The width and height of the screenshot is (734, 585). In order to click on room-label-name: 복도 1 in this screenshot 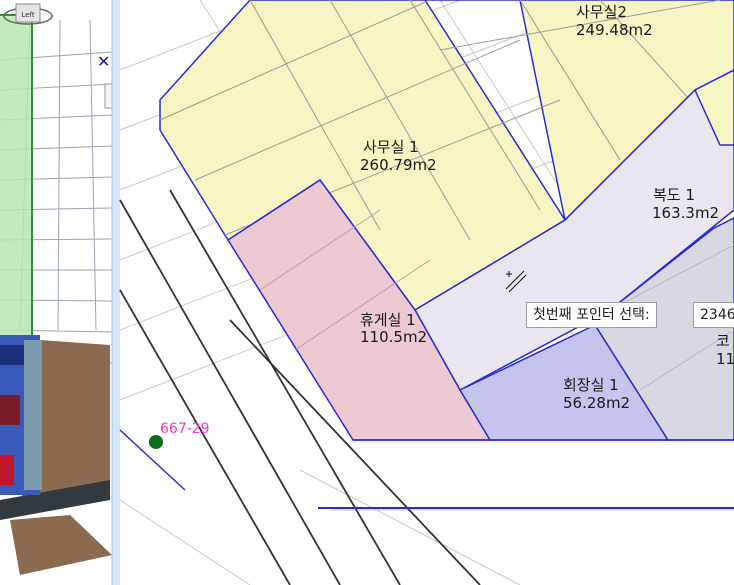, I will do `click(674, 195)`.